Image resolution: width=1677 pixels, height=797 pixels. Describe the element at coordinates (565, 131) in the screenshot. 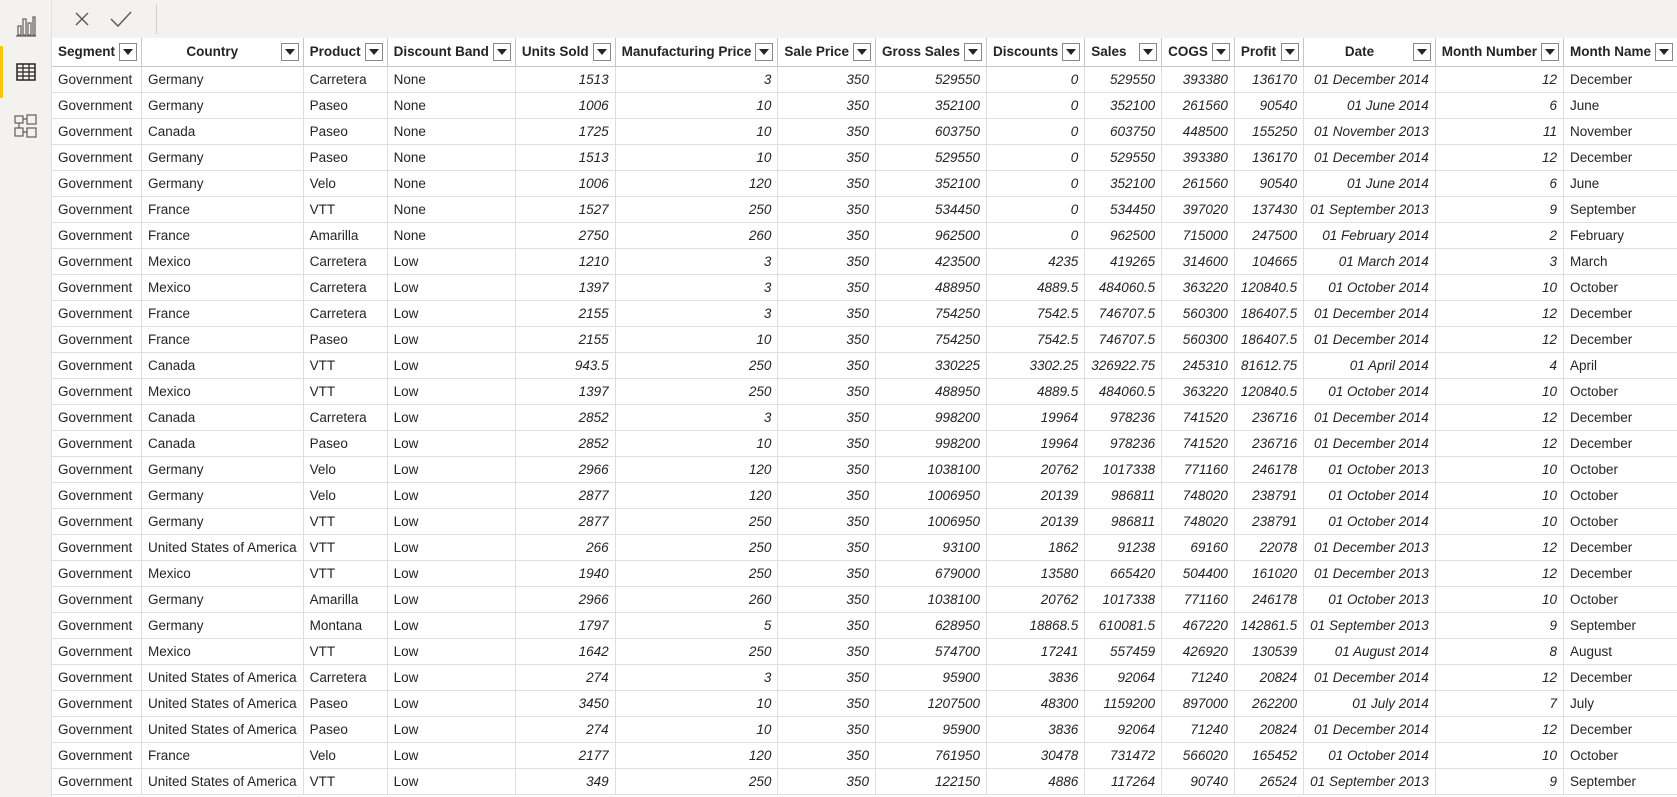

I see `table-cell: 1725` at that location.